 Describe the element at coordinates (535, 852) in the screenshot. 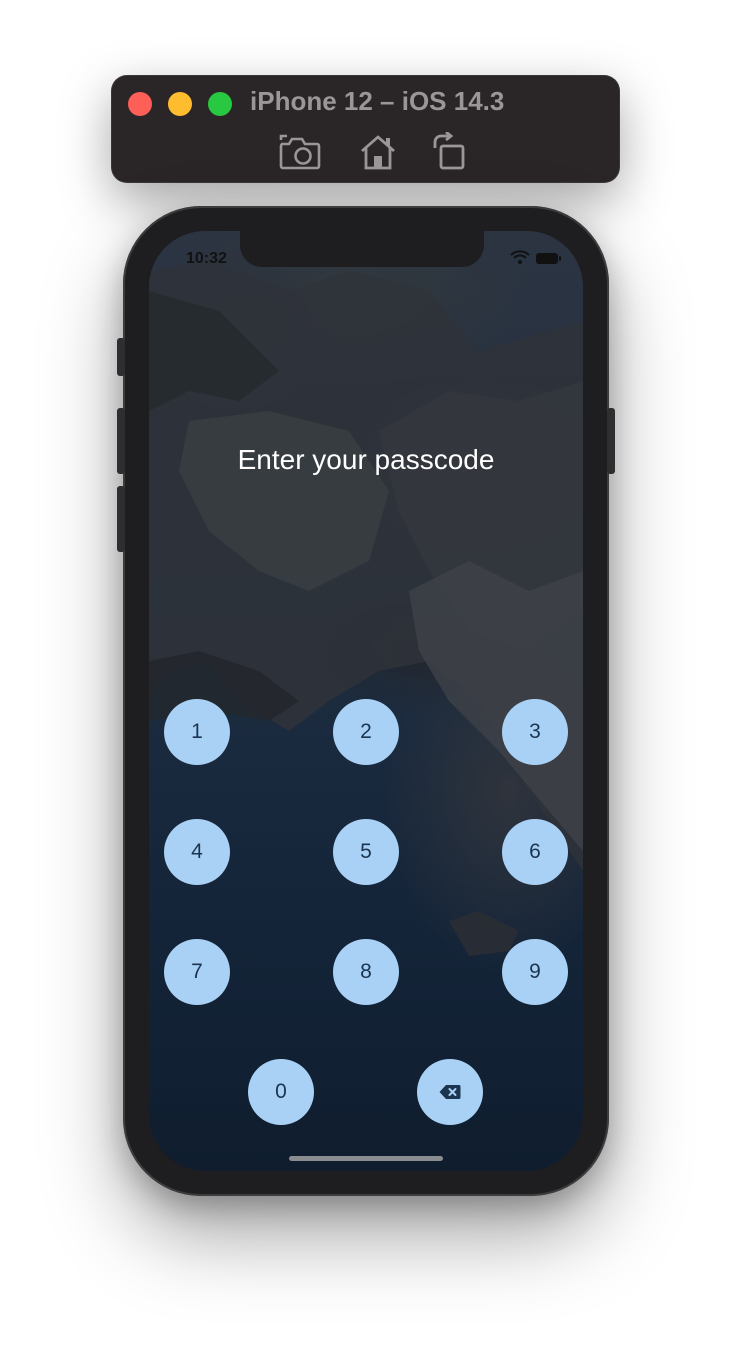

I see `keypad-key-6: 6` at that location.